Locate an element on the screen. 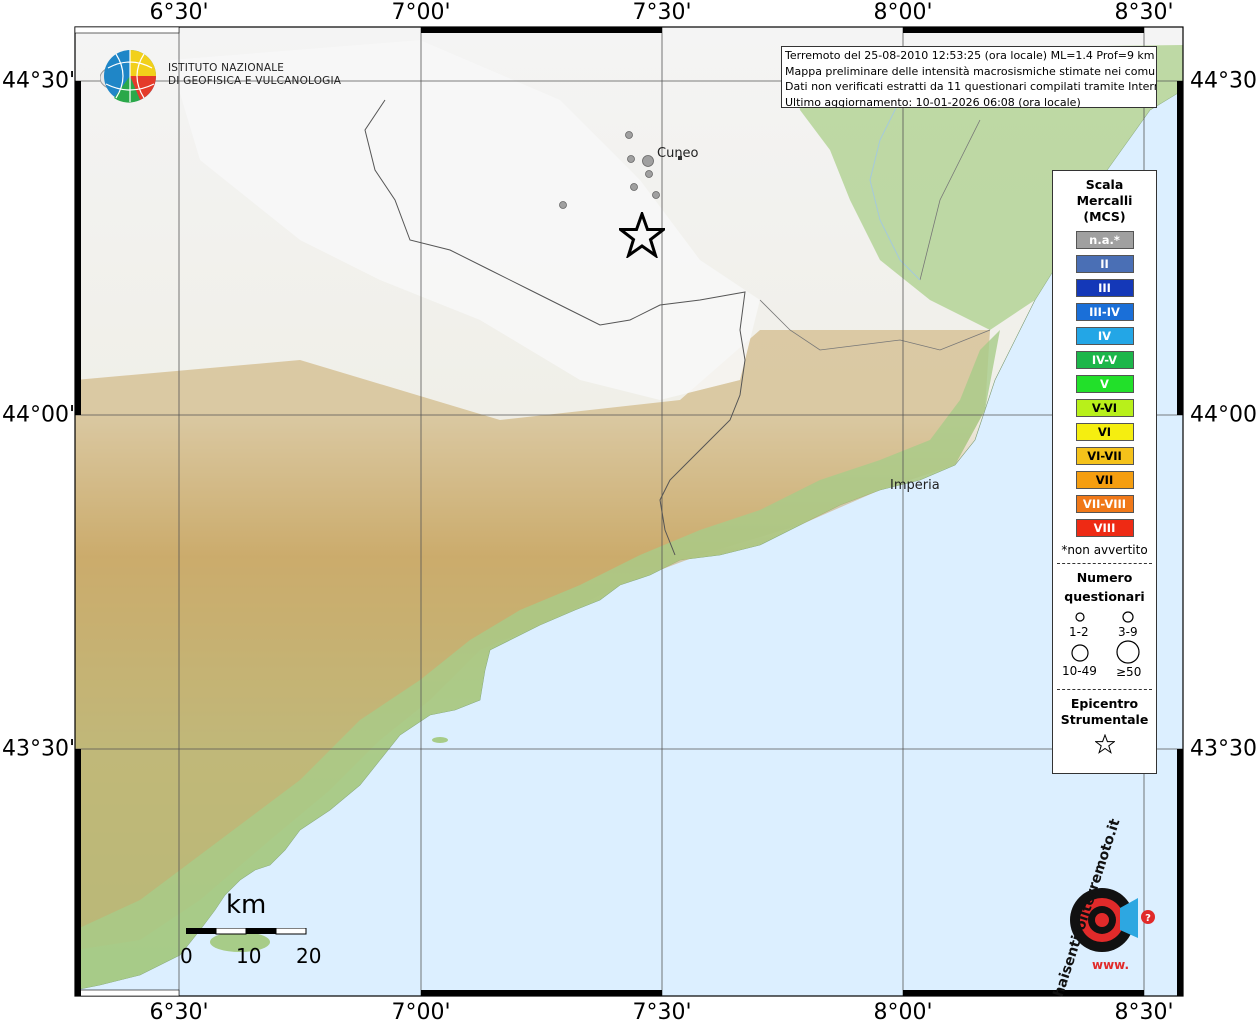  intensity-swatch: n.a.* is located at coordinates (1104, 240).